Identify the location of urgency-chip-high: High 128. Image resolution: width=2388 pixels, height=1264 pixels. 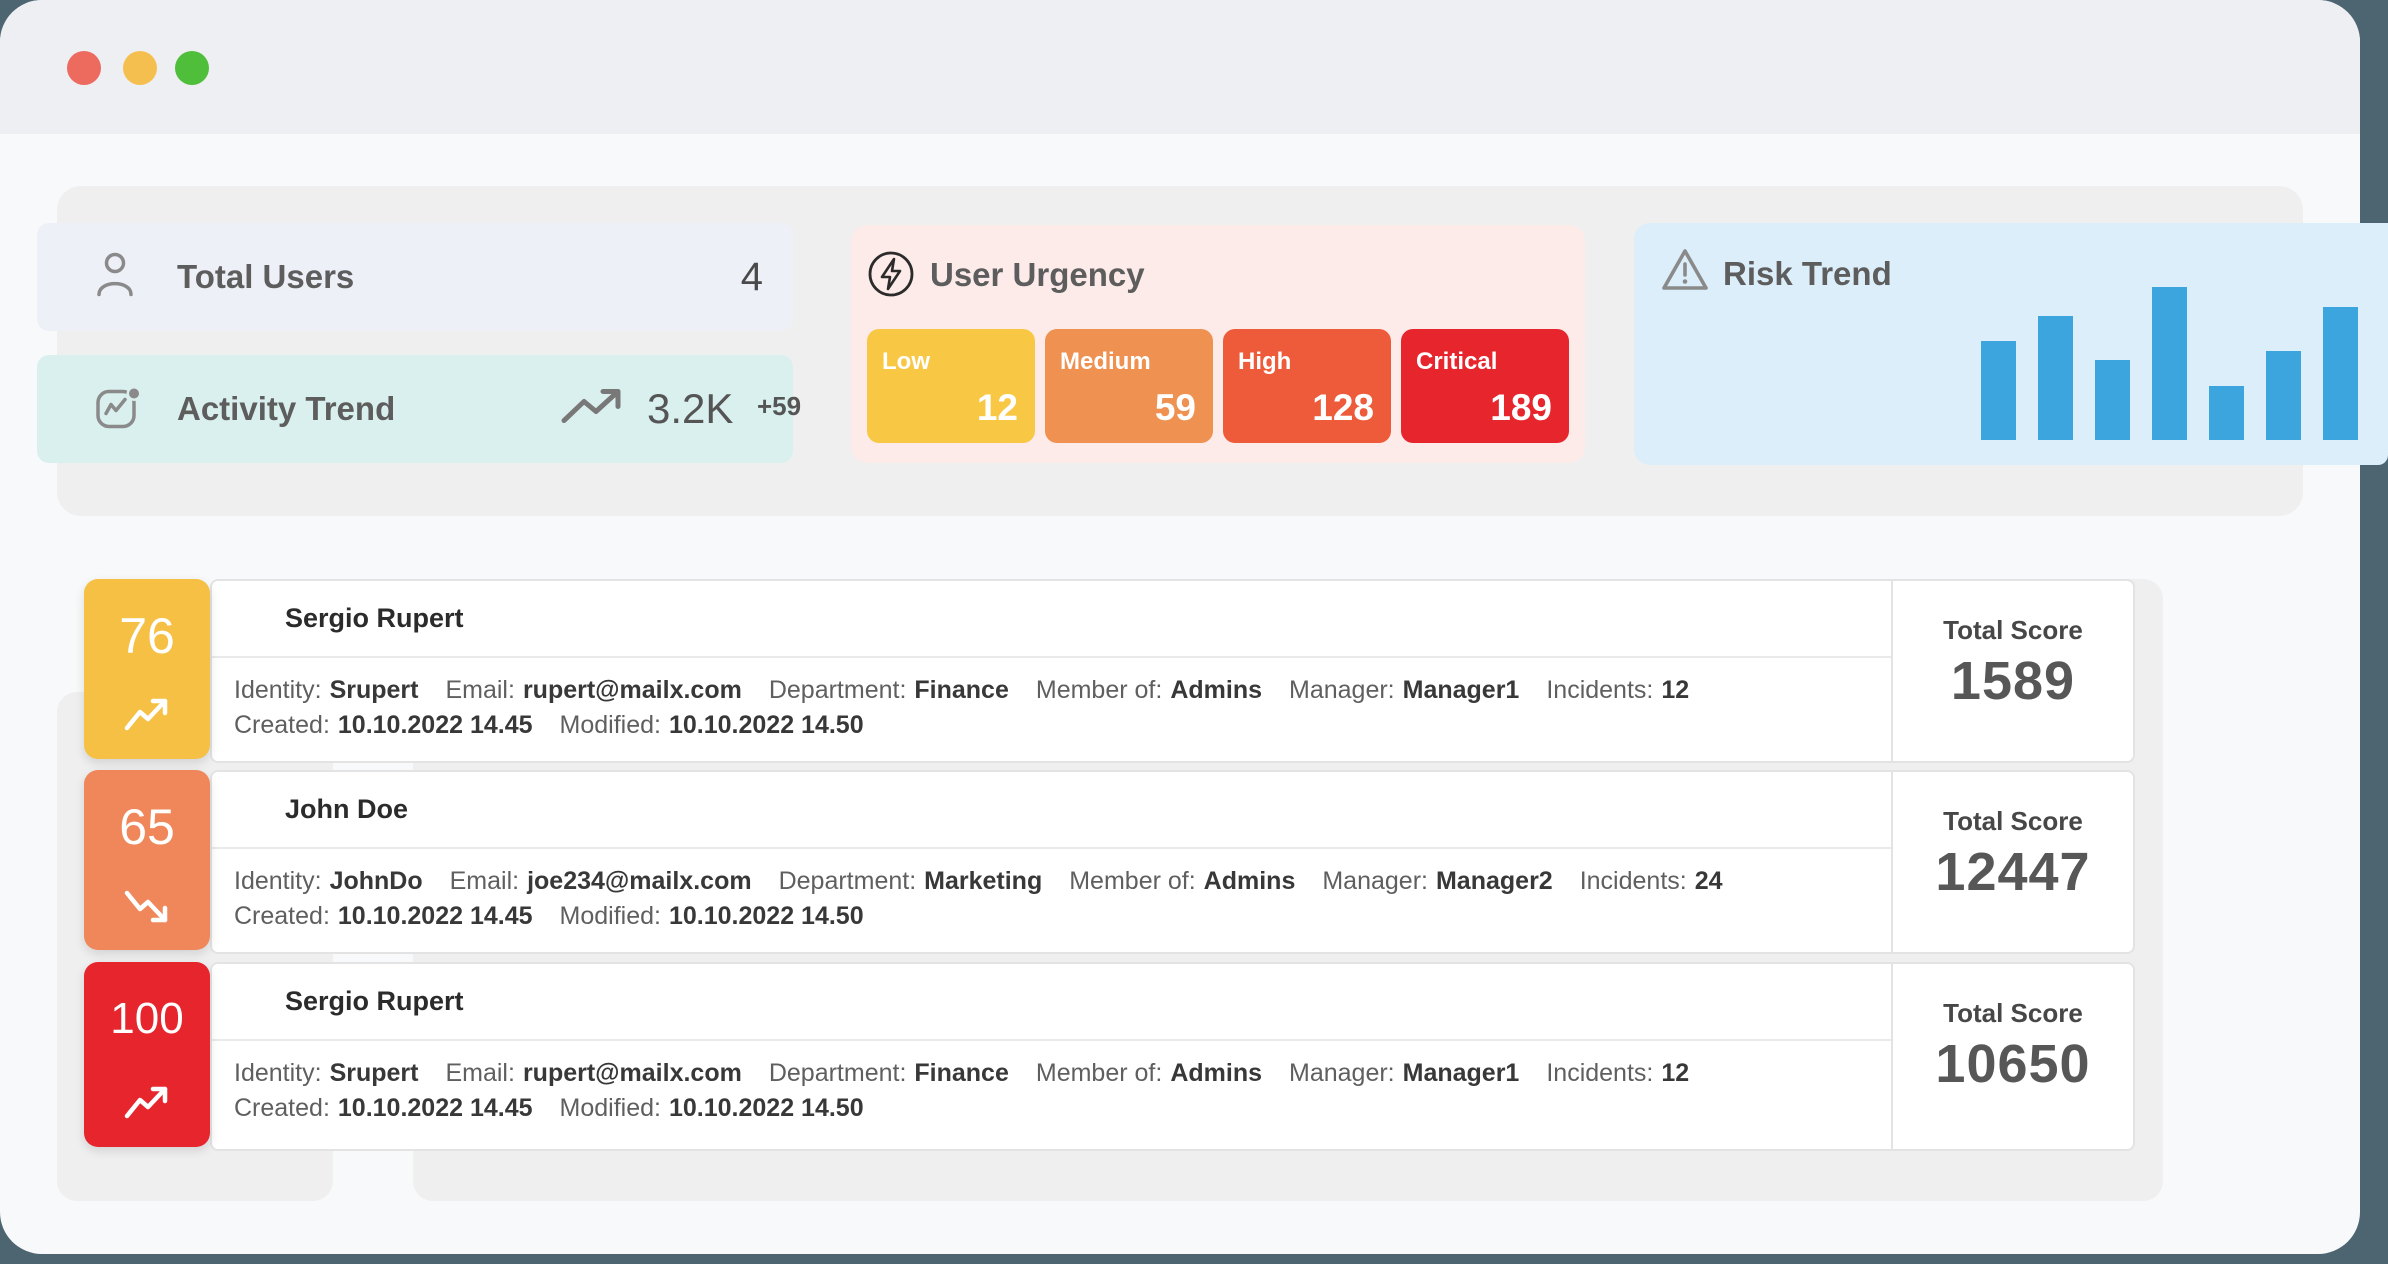
(1307, 386).